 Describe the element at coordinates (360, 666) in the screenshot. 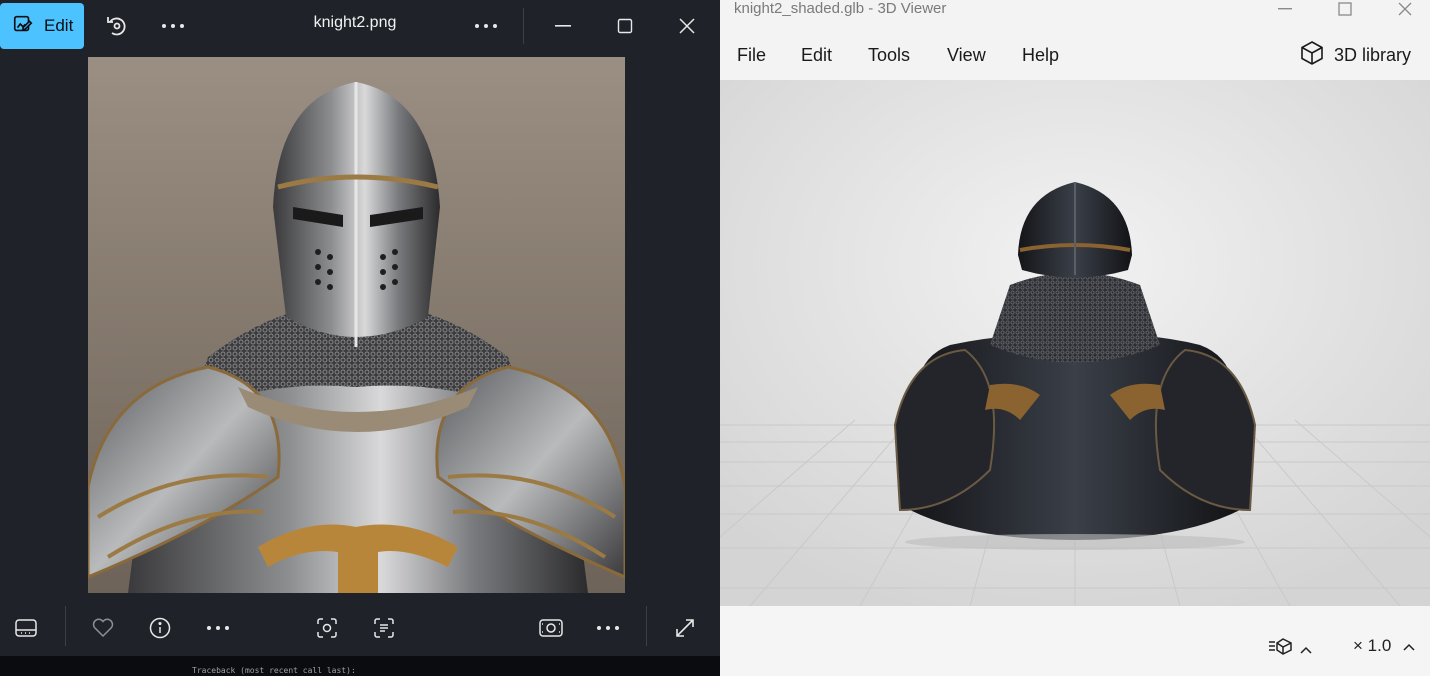

I see `terminal-background: Traceback (most recent call last):` at that location.